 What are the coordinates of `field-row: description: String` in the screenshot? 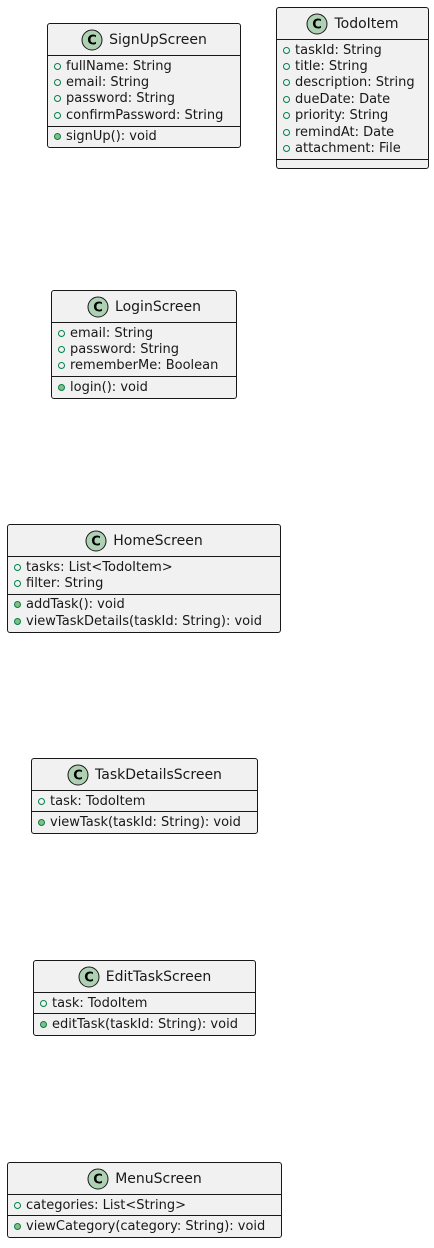 It's located at (352, 83).